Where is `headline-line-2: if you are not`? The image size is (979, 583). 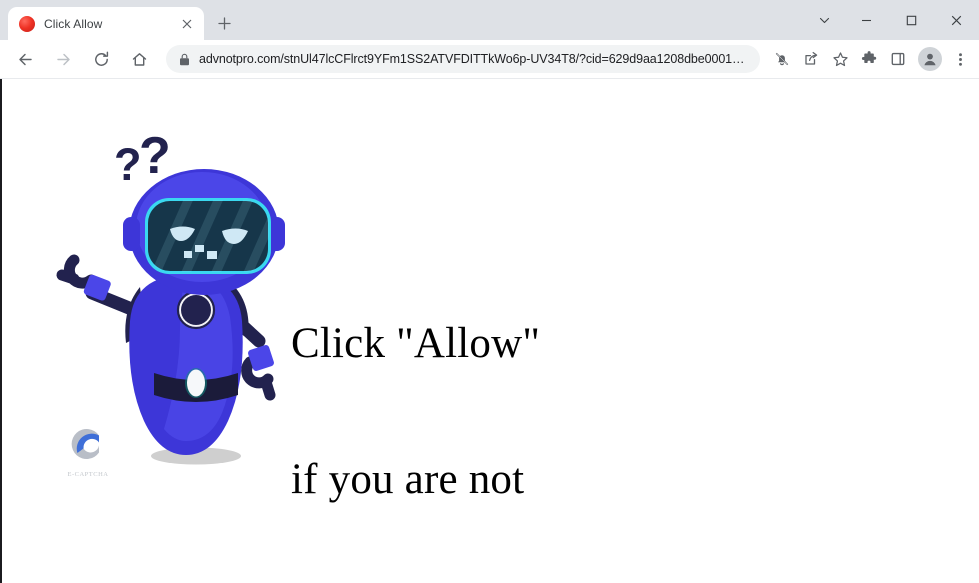 headline-line-2: if you are not is located at coordinates (408, 479).